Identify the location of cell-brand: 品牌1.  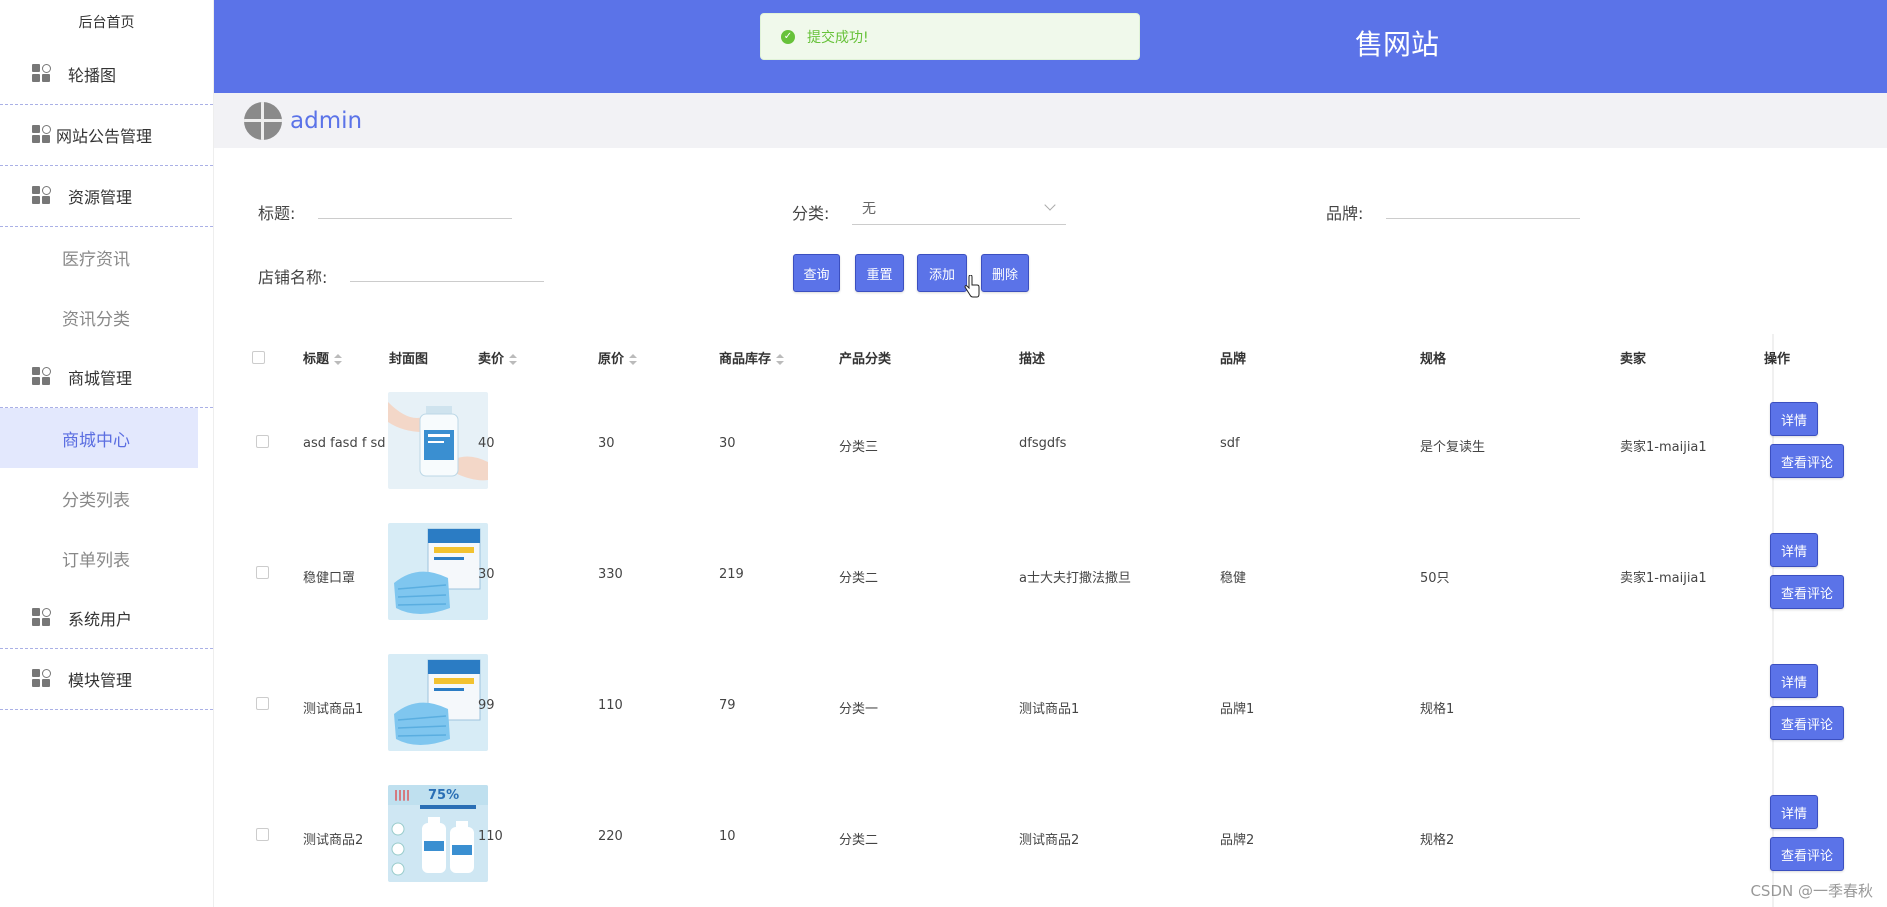
(1237, 709).